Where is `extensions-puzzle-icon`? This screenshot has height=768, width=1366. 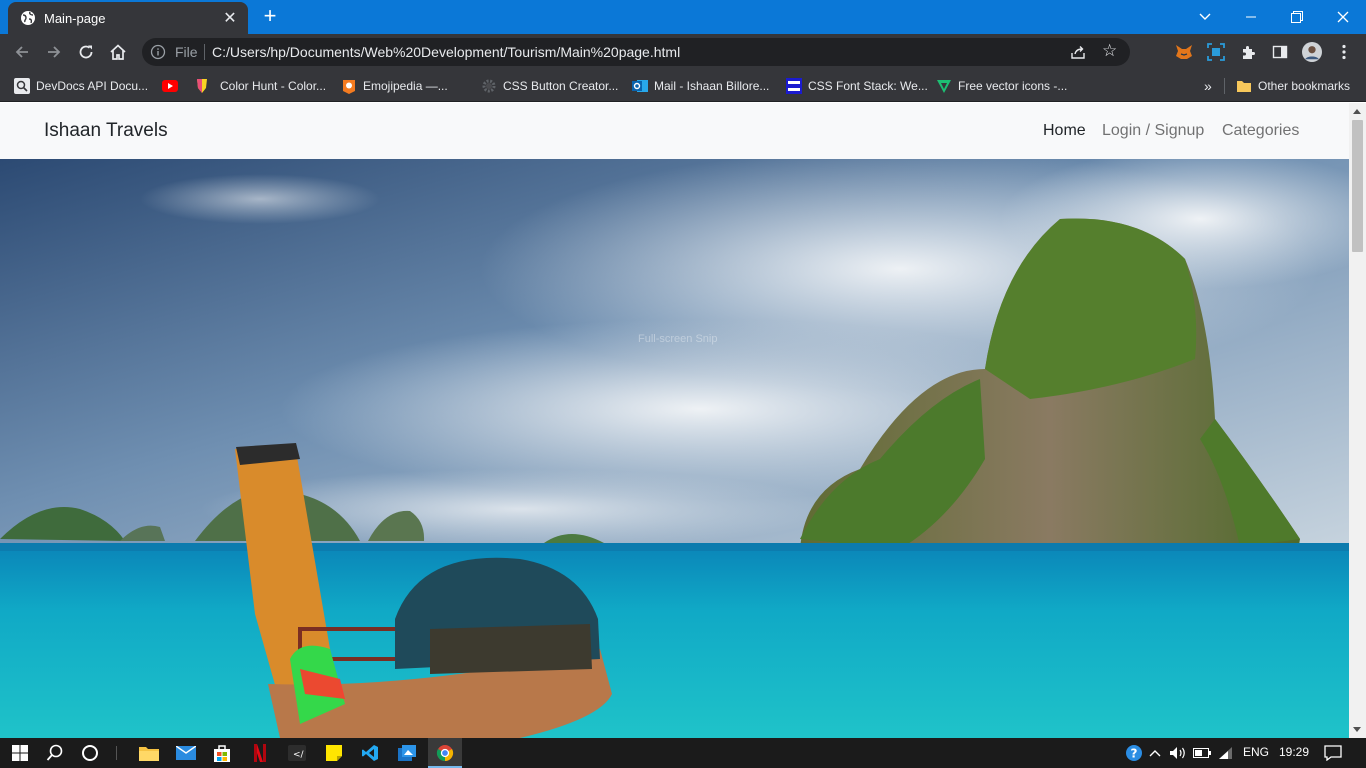 extensions-puzzle-icon is located at coordinates (1248, 52).